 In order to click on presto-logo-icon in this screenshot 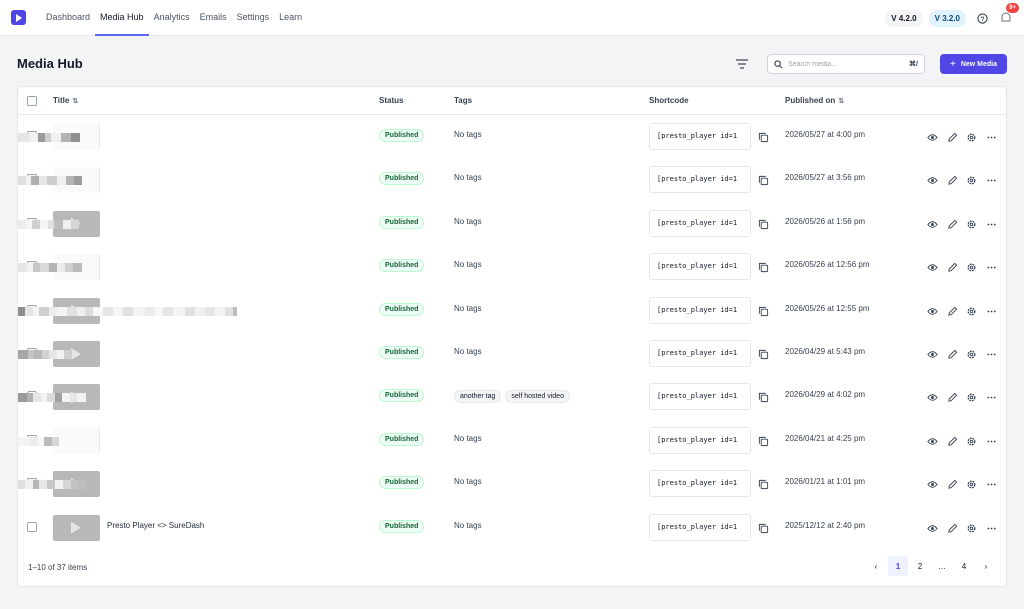, I will do `click(18, 17)`.